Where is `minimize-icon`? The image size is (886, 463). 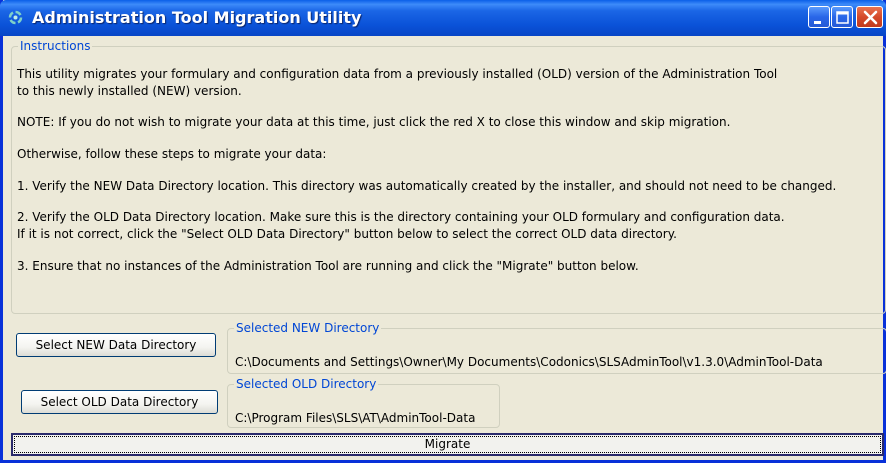 minimize-icon is located at coordinates (817, 22).